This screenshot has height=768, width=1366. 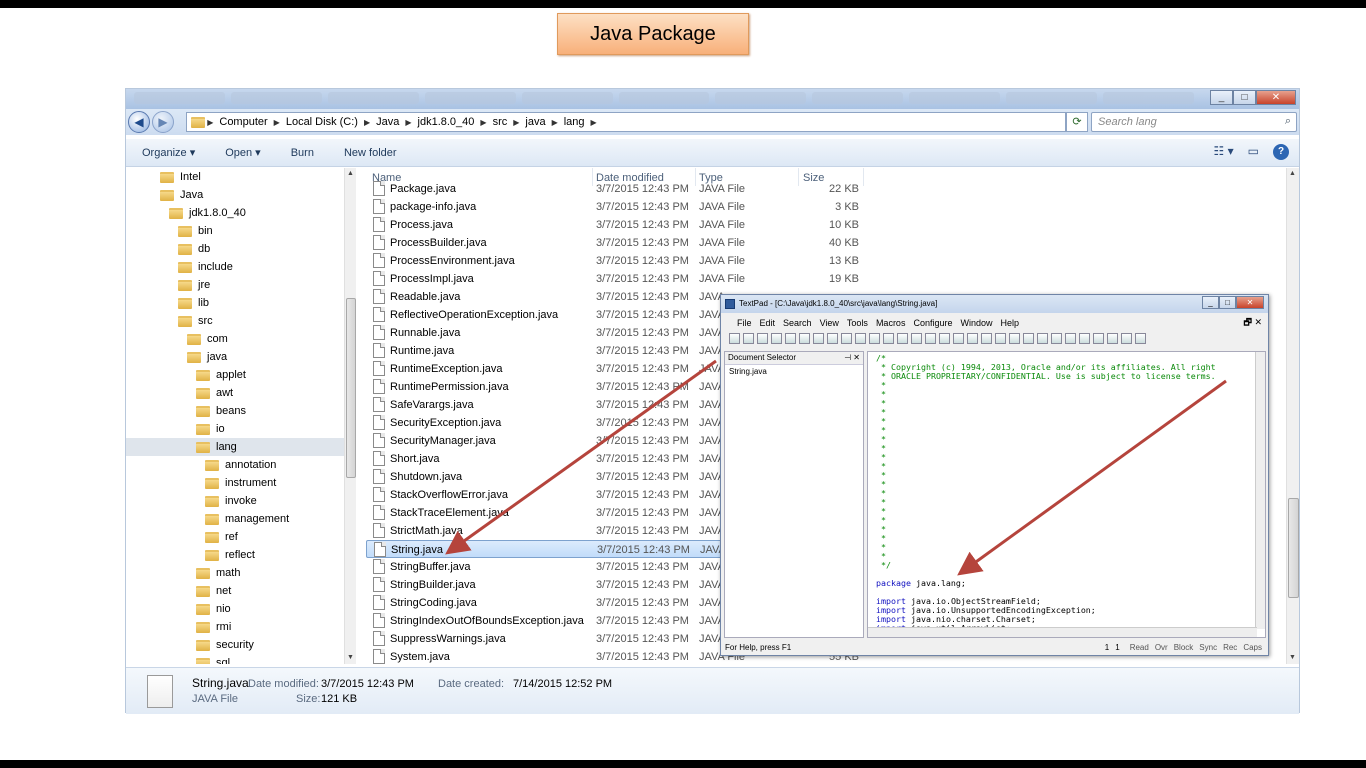 What do you see at coordinates (1292, 416) in the screenshot?
I see `list-scrollbar: ▲ ▼` at bounding box center [1292, 416].